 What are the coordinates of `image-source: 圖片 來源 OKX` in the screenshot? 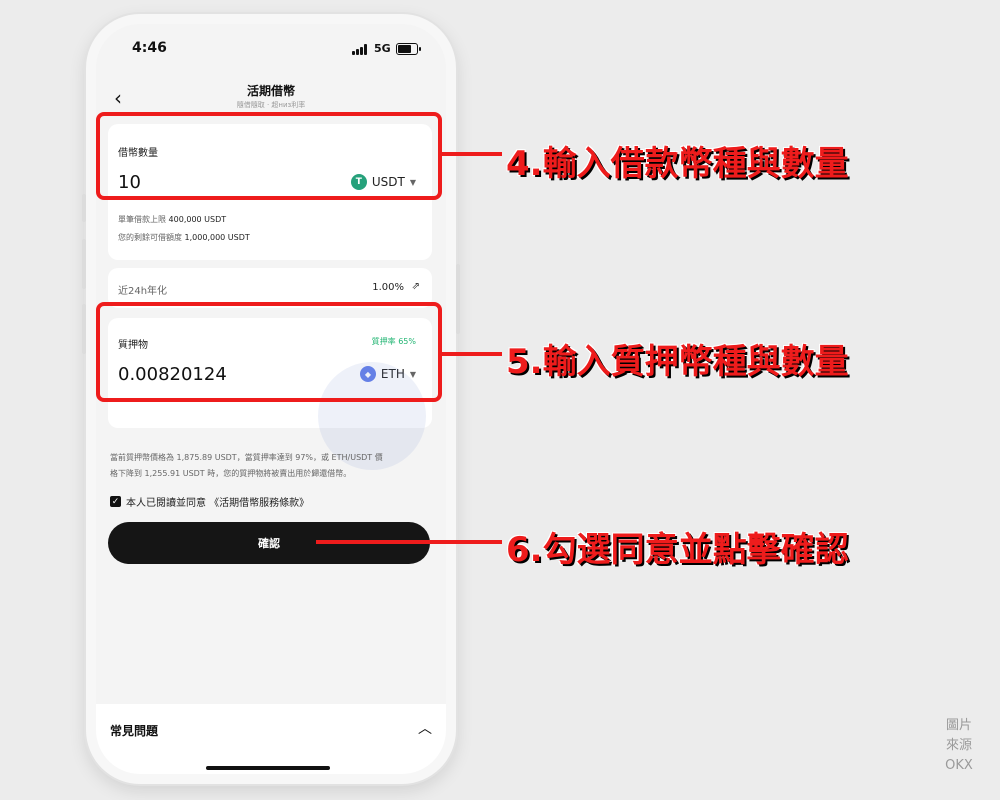 It's located at (959, 746).